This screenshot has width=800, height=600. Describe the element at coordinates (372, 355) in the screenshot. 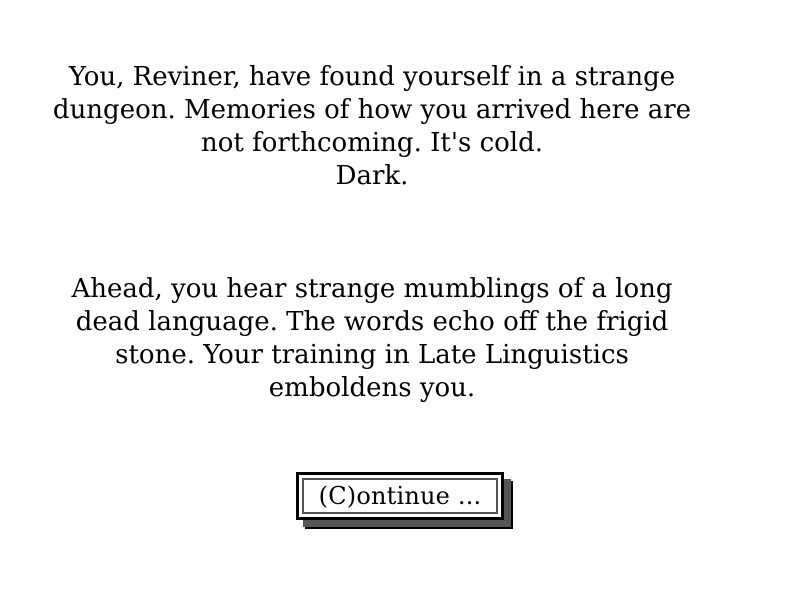

I see `story-line: stone. Your training in Late Linguistics` at that location.